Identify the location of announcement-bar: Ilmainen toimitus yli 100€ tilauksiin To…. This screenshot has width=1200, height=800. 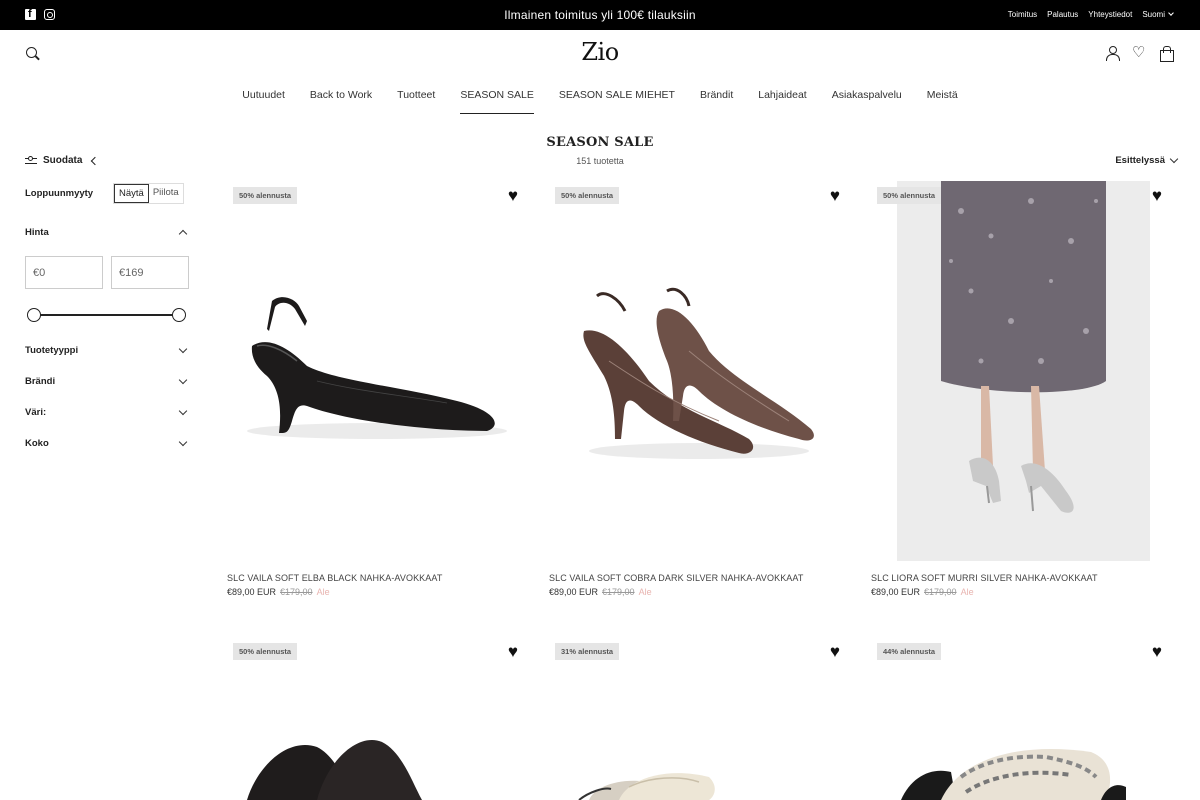
(600, 15).